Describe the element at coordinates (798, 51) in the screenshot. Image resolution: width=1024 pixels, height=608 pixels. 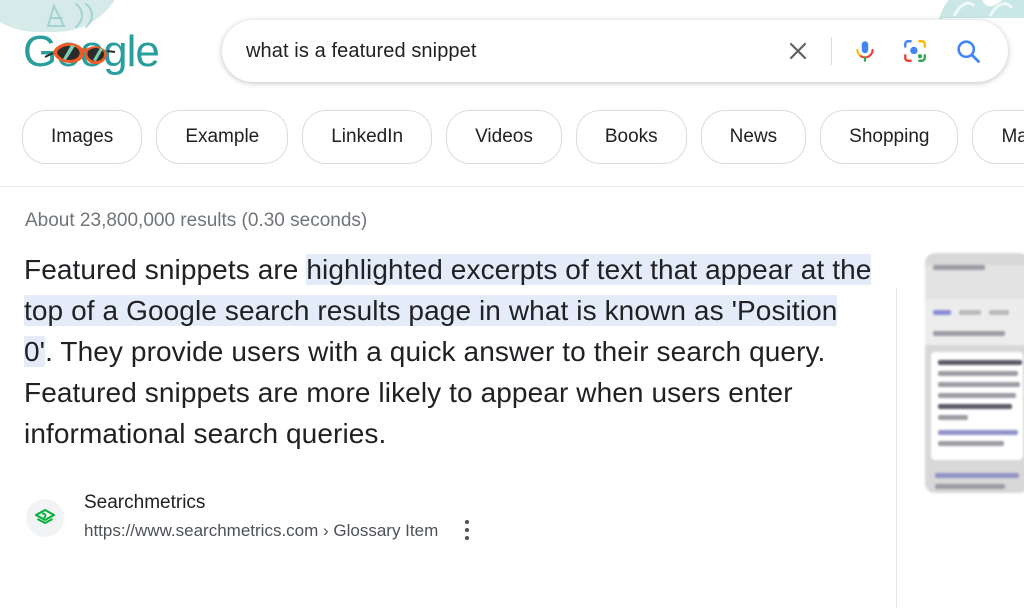
I see `close-x-icon` at that location.